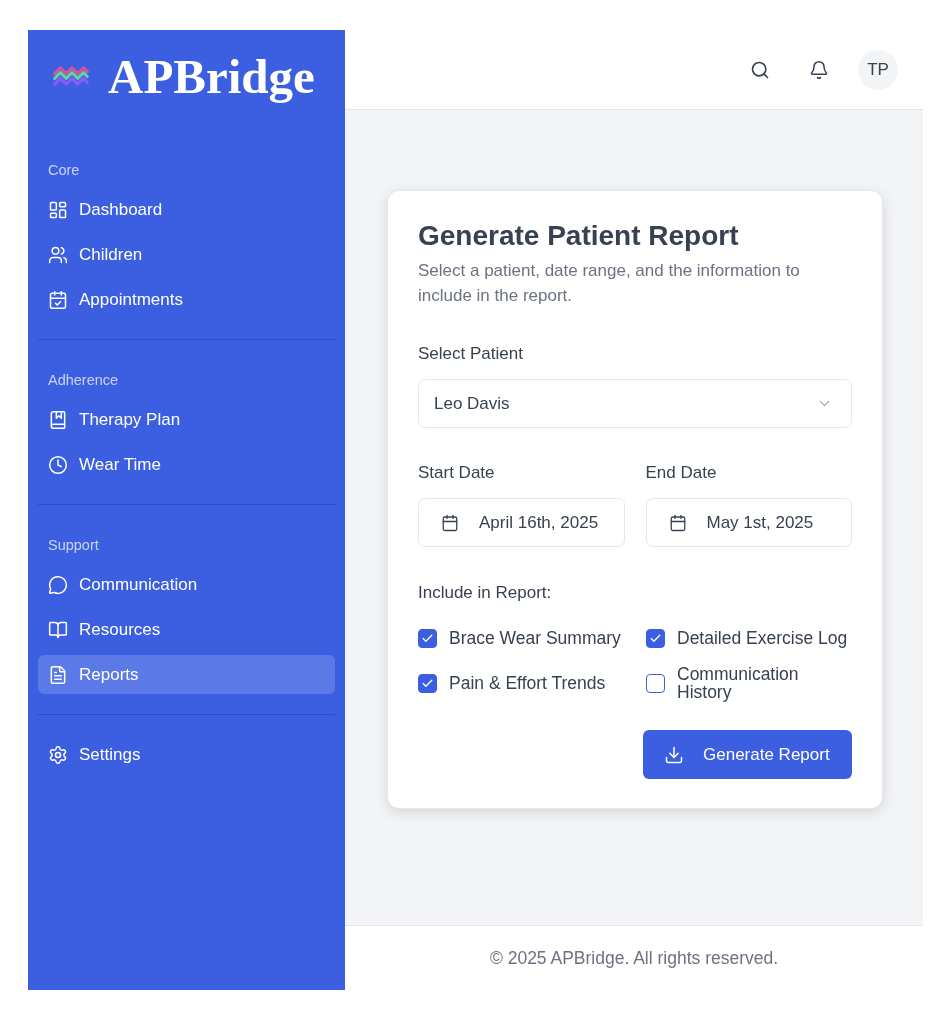 This screenshot has width=949, height=1024. What do you see at coordinates (58, 419) in the screenshot?
I see `bookmark-book-icon` at bounding box center [58, 419].